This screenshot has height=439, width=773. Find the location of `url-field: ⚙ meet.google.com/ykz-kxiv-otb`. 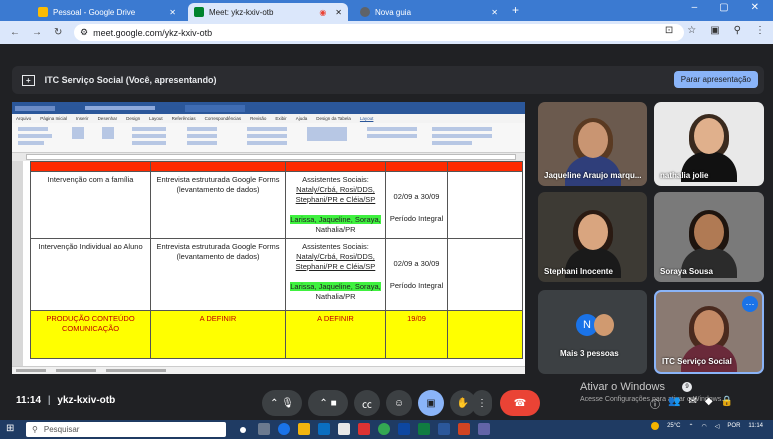

url-field: ⚙ meet.google.com/ykz-kxiv-otb is located at coordinates (379, 32).